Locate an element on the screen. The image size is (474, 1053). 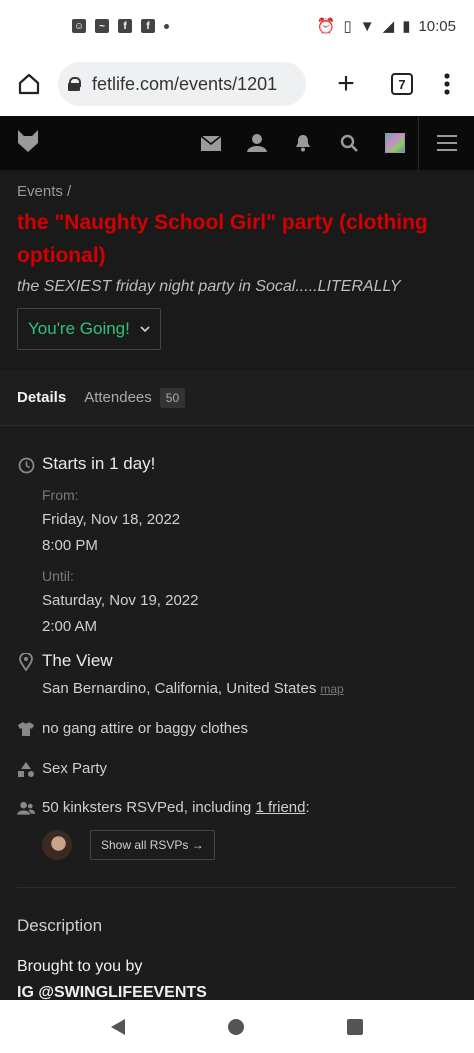
signal-icon: ◢ is located at coordinates (388, 26).